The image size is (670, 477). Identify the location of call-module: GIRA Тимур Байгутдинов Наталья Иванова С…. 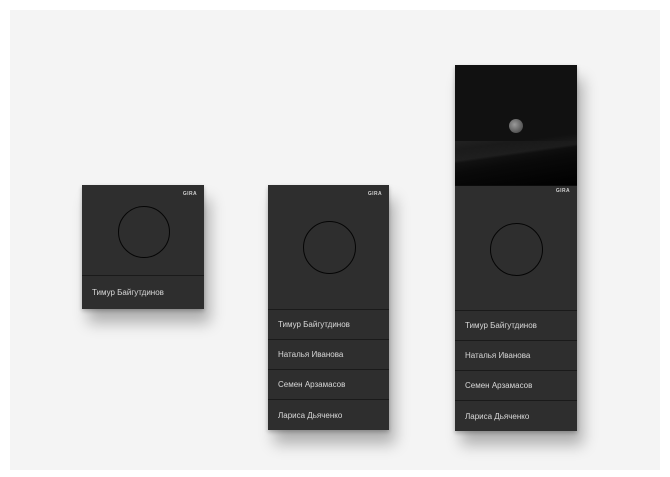
(516, 308).